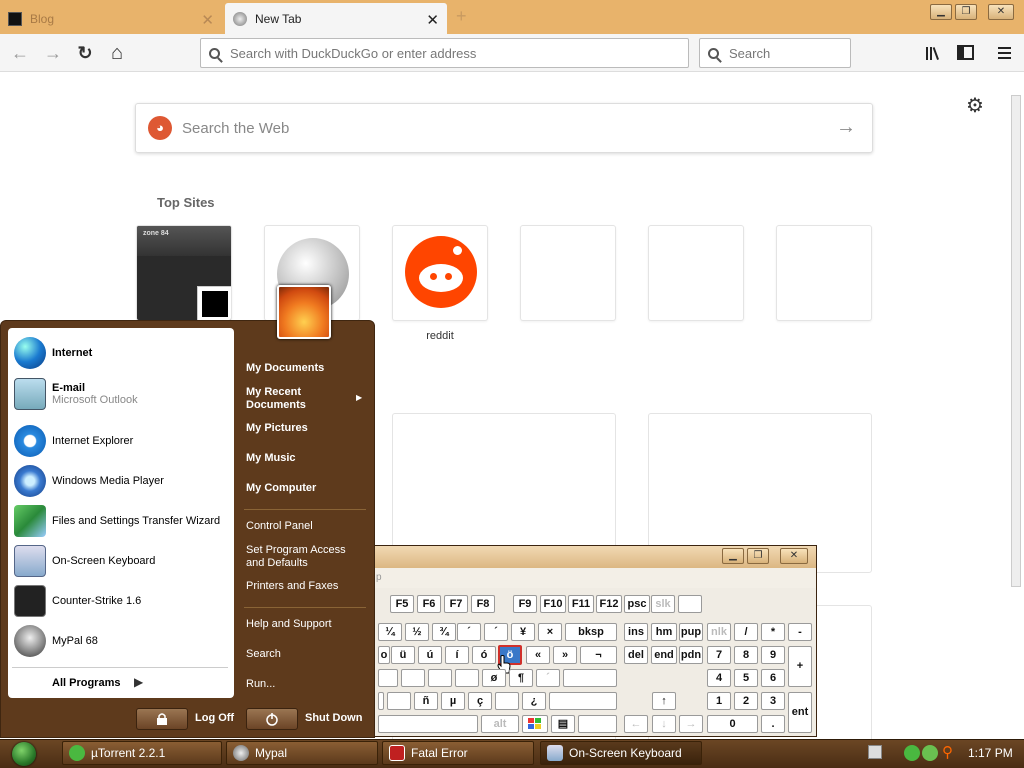 The width and height of the screenshot is (1024, 768). Describe the element at coordinates (111, 18) in the screenshot. I see `tab-blog: Blog ✕` at that location.